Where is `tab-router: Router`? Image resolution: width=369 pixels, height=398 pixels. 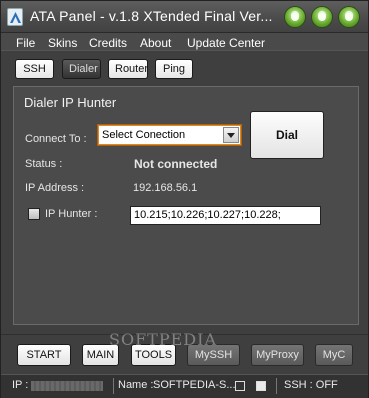
tab-router: Router is located at coordinates (128, 69).